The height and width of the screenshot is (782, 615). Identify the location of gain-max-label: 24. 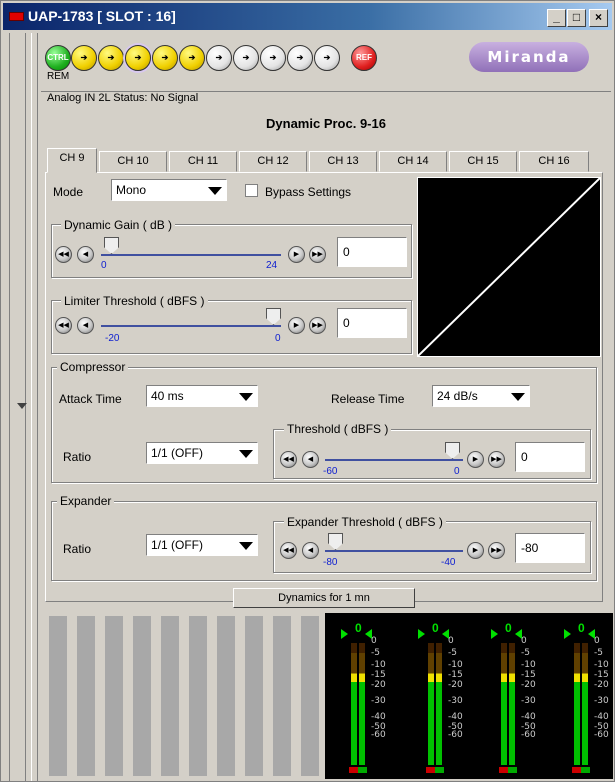
(272, 265).